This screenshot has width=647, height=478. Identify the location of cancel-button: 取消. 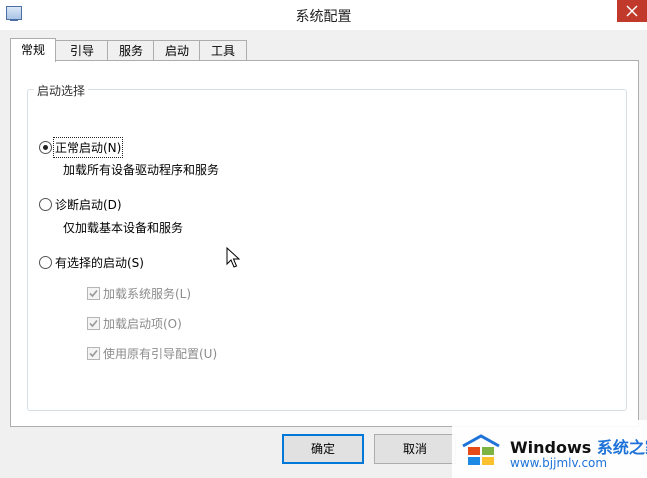
(415, 449).